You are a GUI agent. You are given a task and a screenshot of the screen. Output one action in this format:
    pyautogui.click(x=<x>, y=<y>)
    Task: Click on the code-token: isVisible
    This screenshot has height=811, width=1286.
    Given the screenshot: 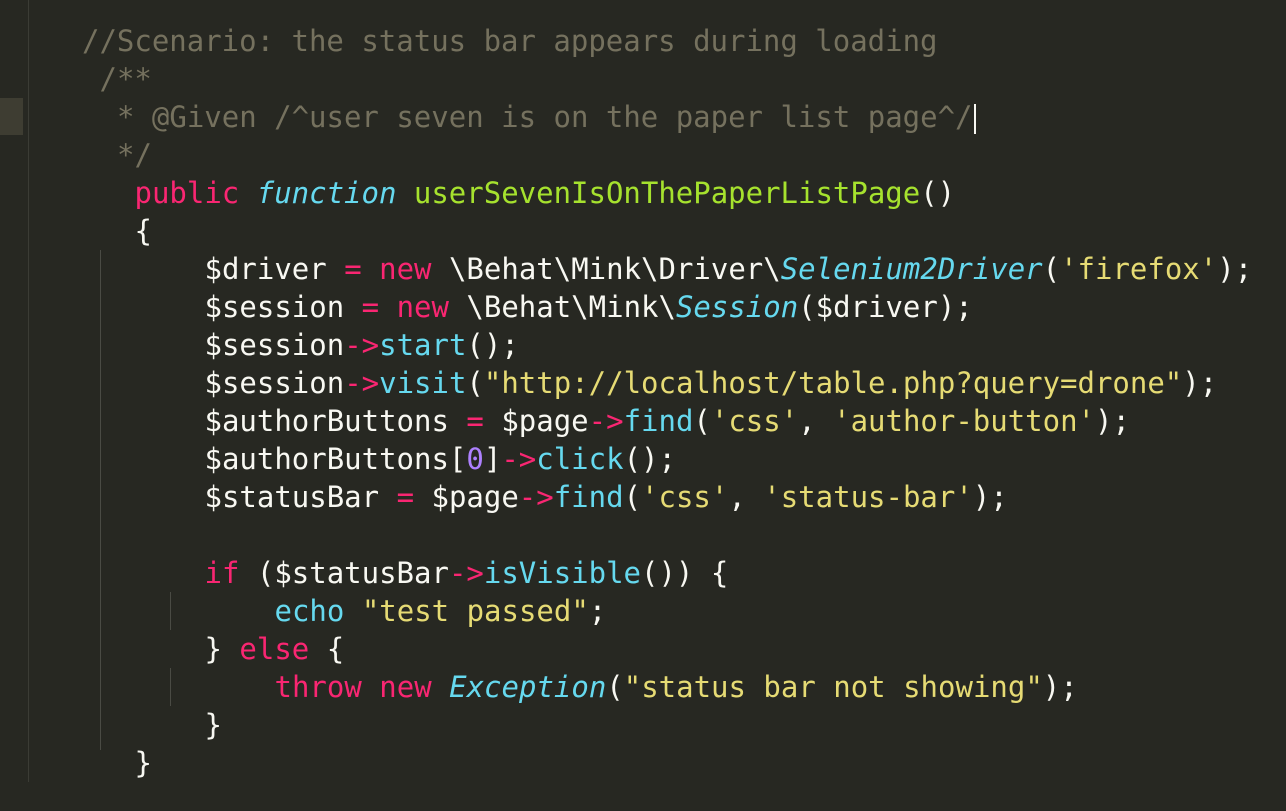 What is the action you would take?
    pyautogui.click(x=562, y=573)
    